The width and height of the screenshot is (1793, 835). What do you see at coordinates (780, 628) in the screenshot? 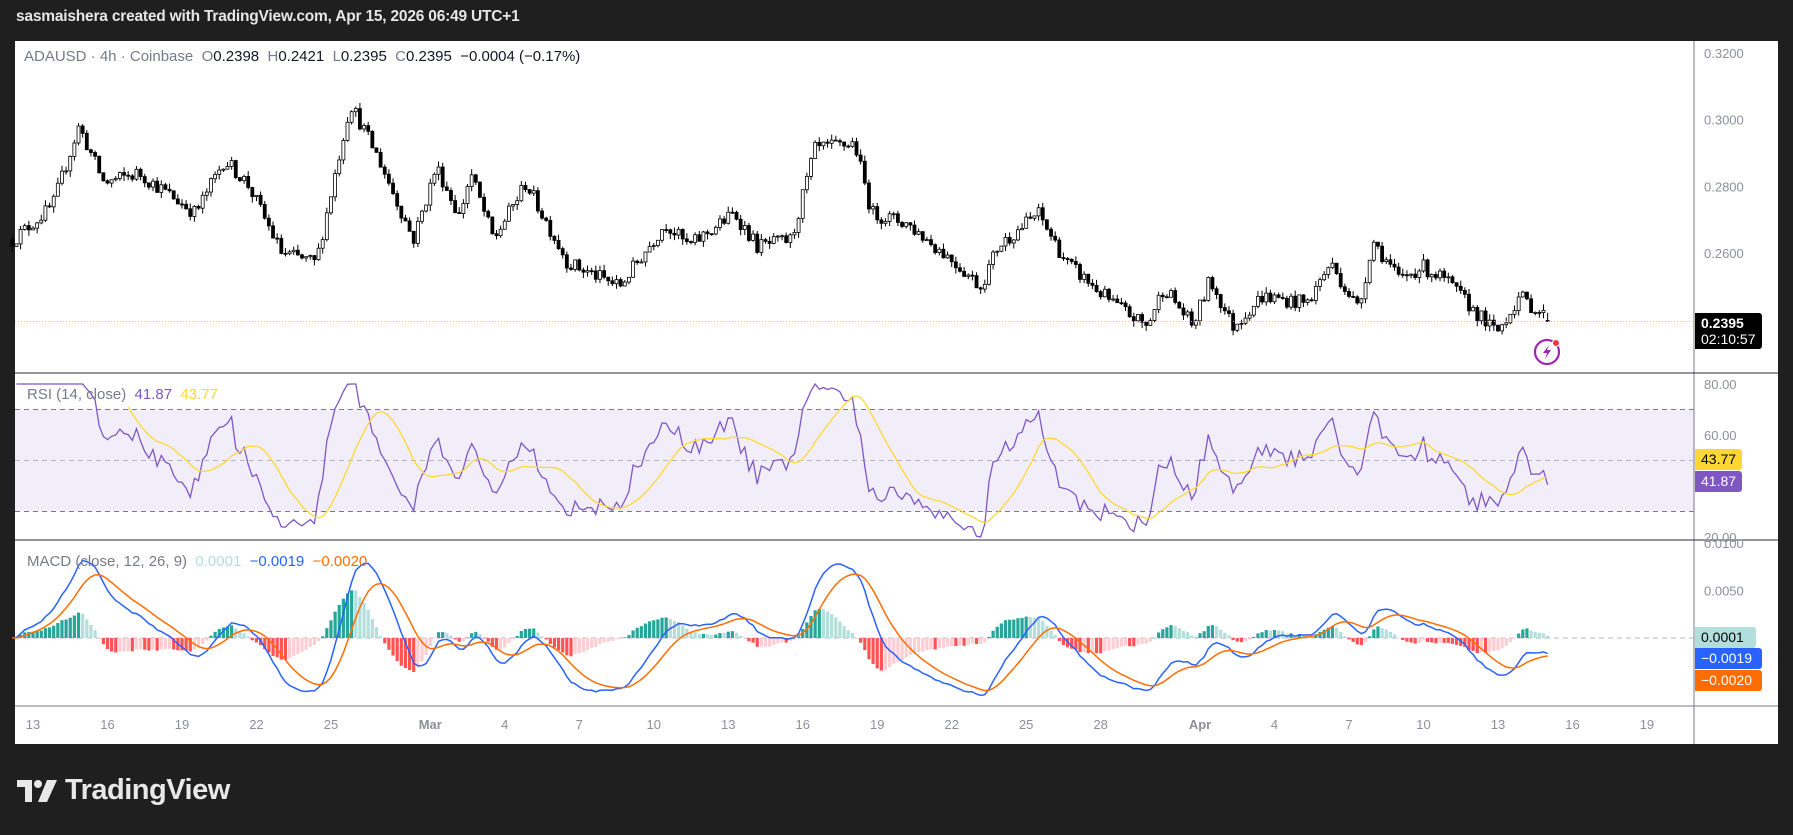
I see `macd-line` at bounding box center [780, 628].